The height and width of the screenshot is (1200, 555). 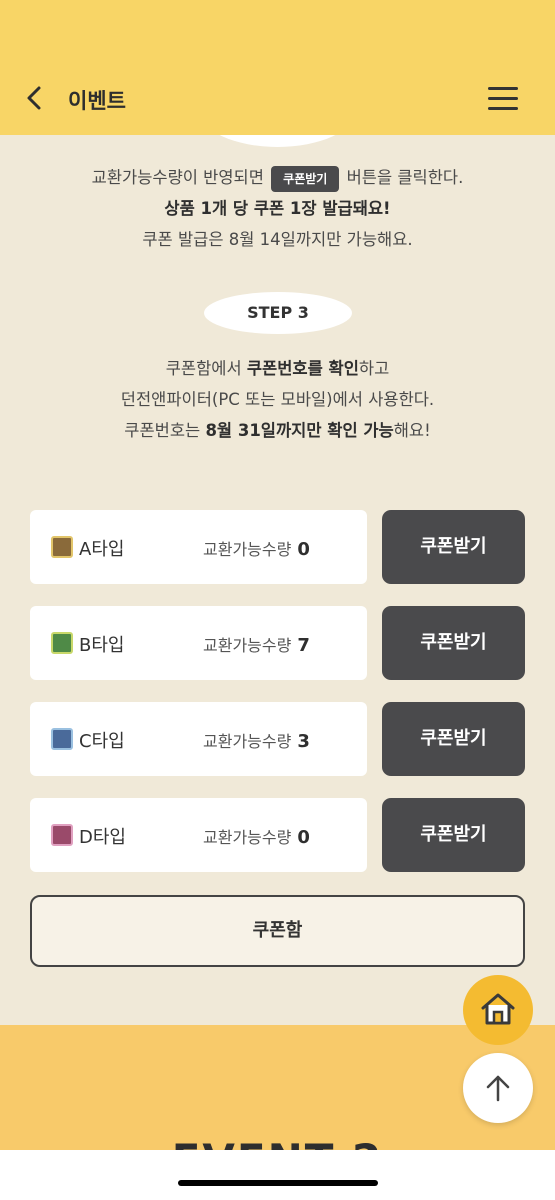 What do you see at coordinates (277, 1175) in the screenshot?
I see `bottom-safe-area` at bounding box center [277, 1175].